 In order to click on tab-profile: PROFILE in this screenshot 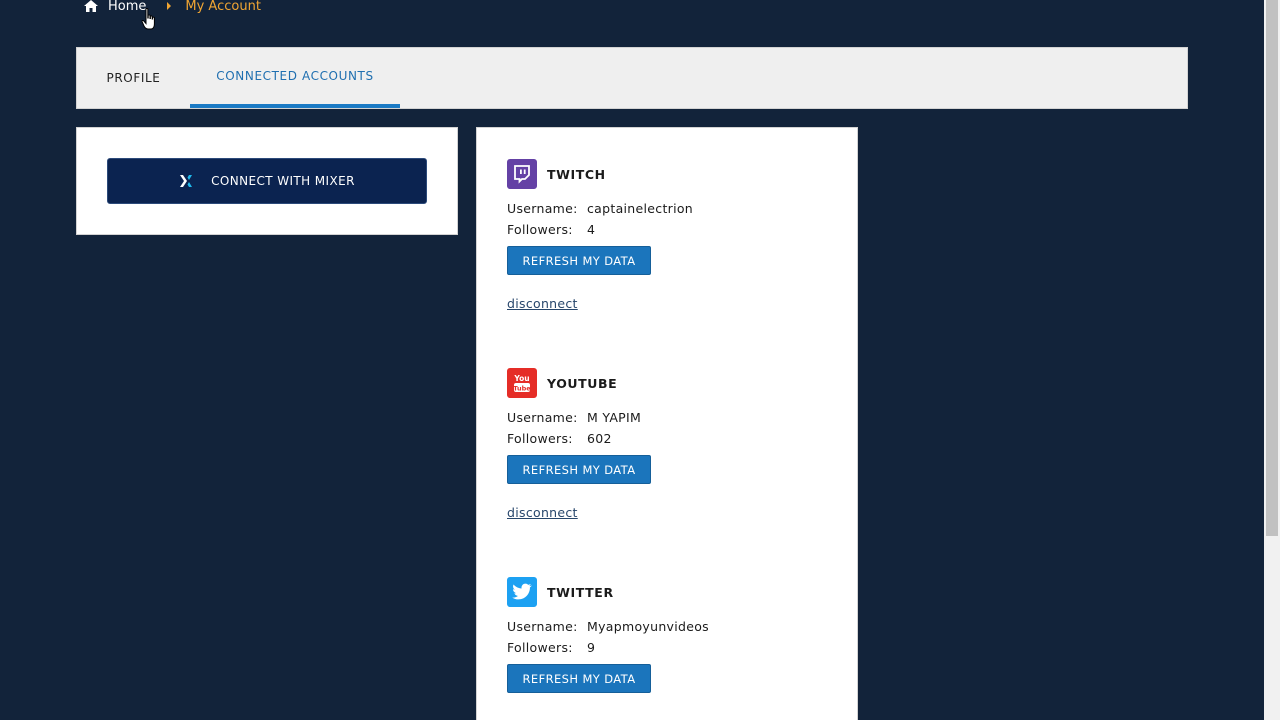, I will do `click(133, 78)`.